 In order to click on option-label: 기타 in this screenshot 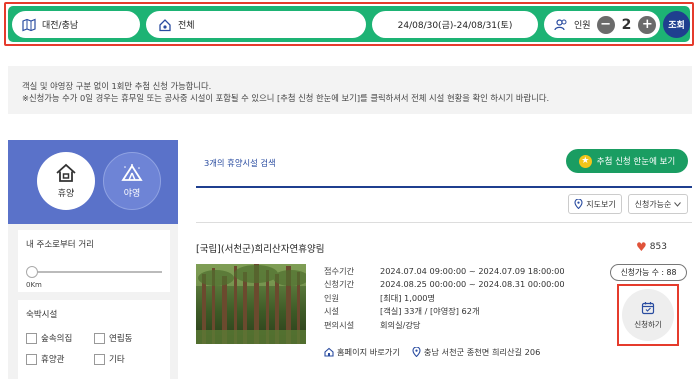, I will do `click(117, 360)`.